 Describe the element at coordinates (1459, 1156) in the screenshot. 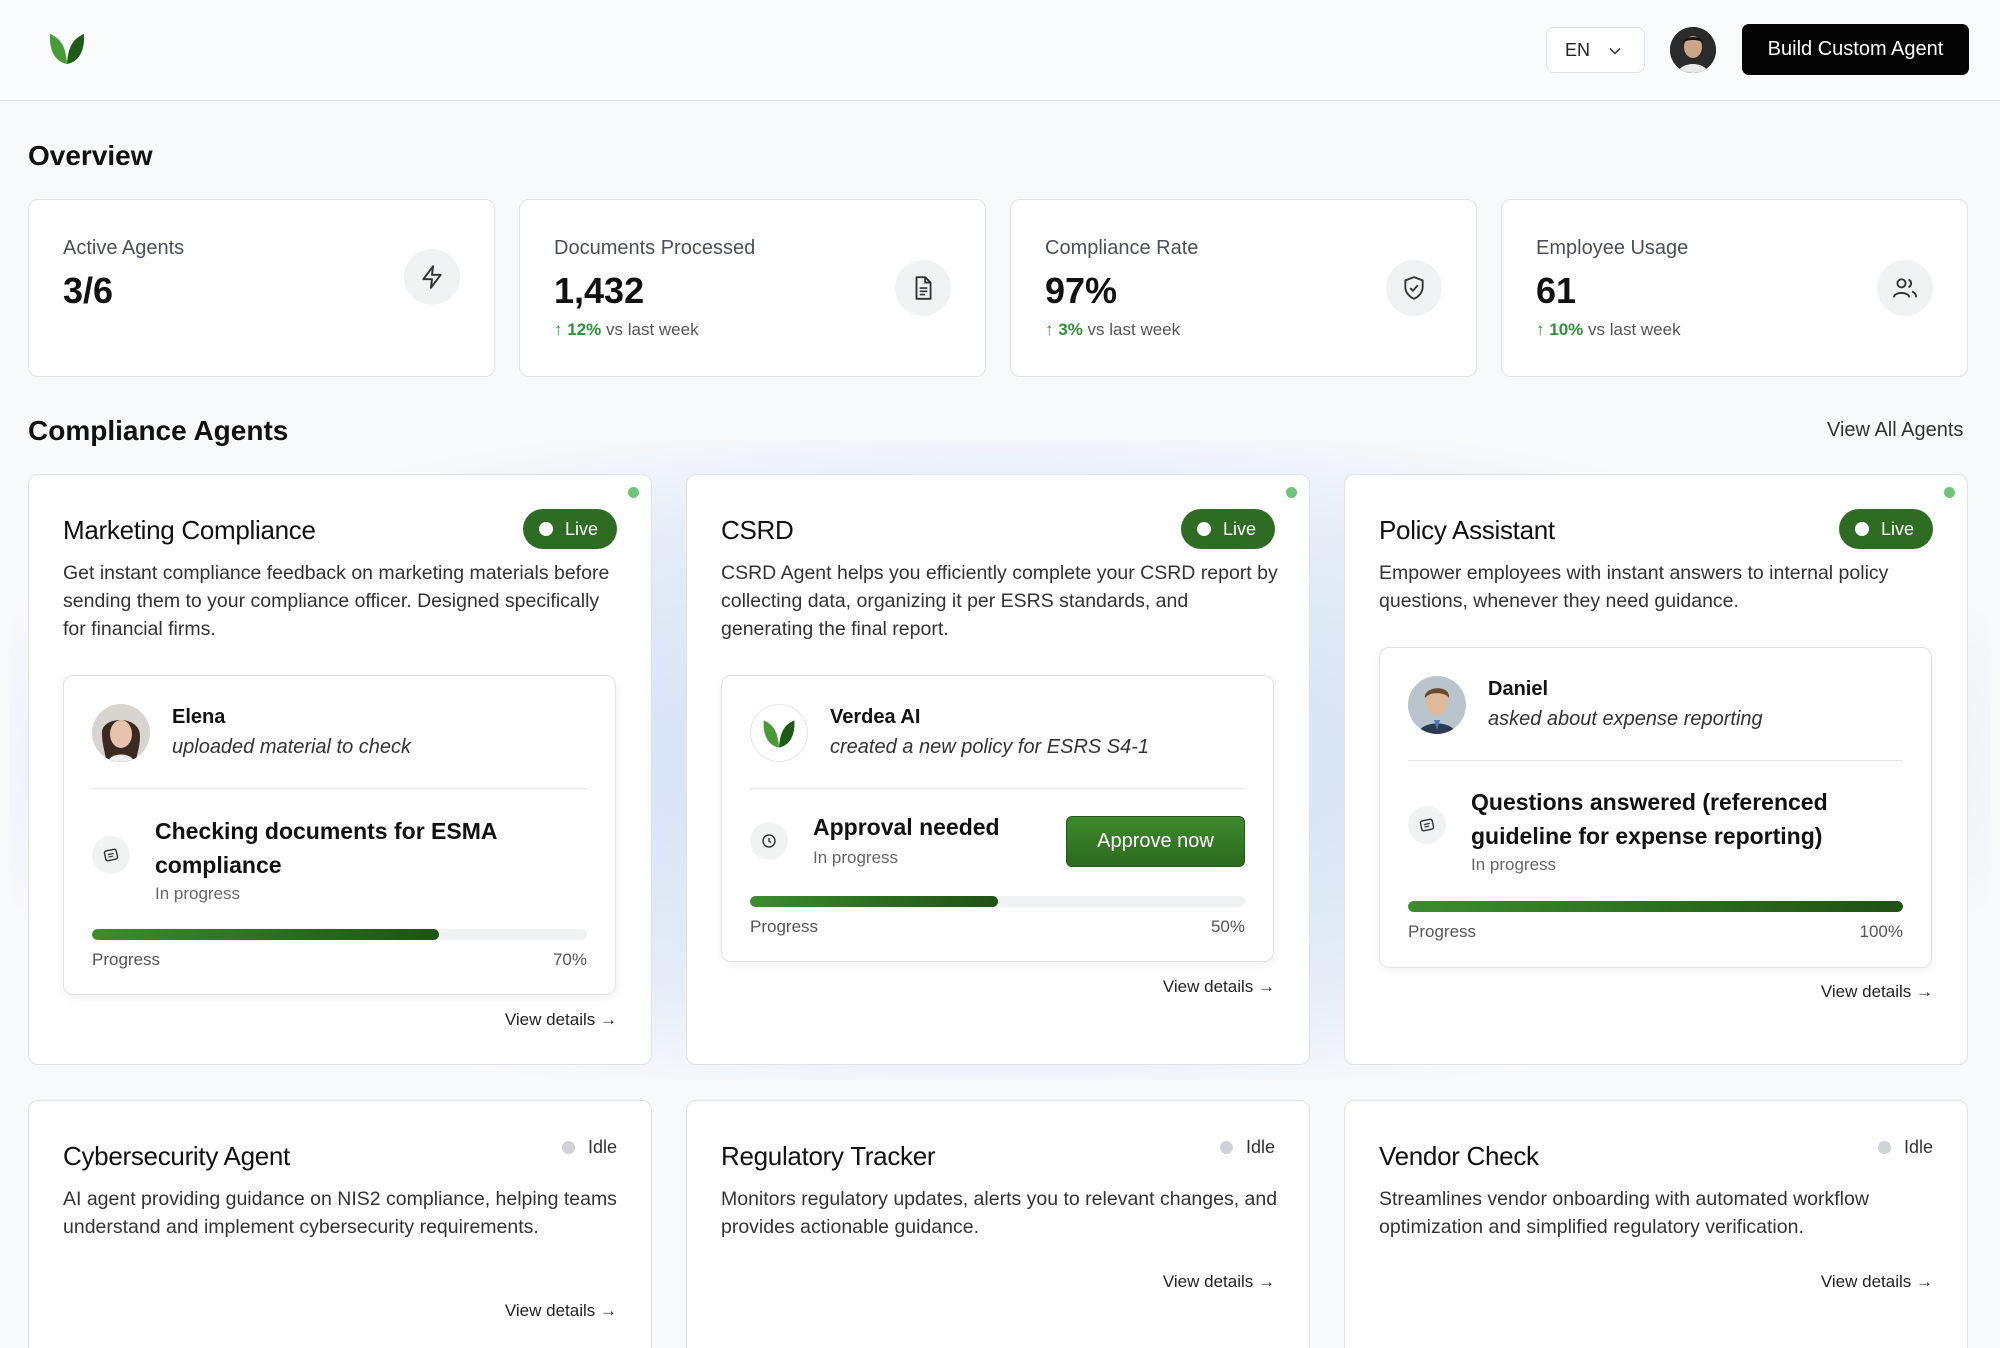

I see `agent-title: Vendor Check` at that location.